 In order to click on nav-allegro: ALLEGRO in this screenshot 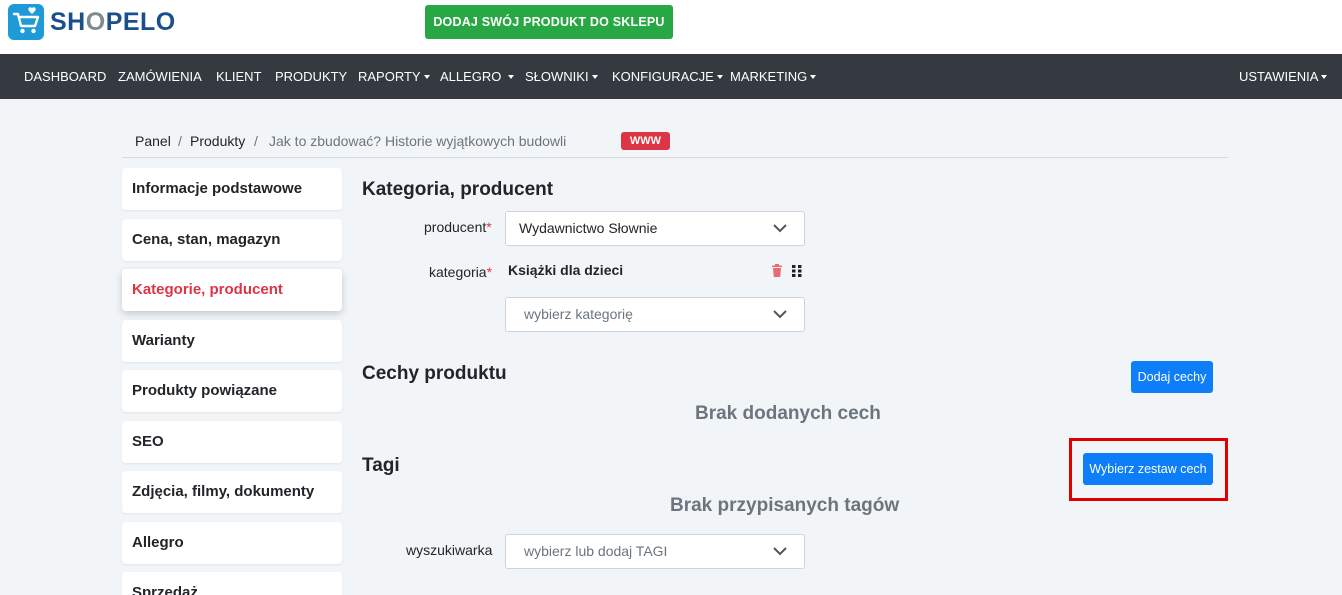, I will do `click(477, 76)`.